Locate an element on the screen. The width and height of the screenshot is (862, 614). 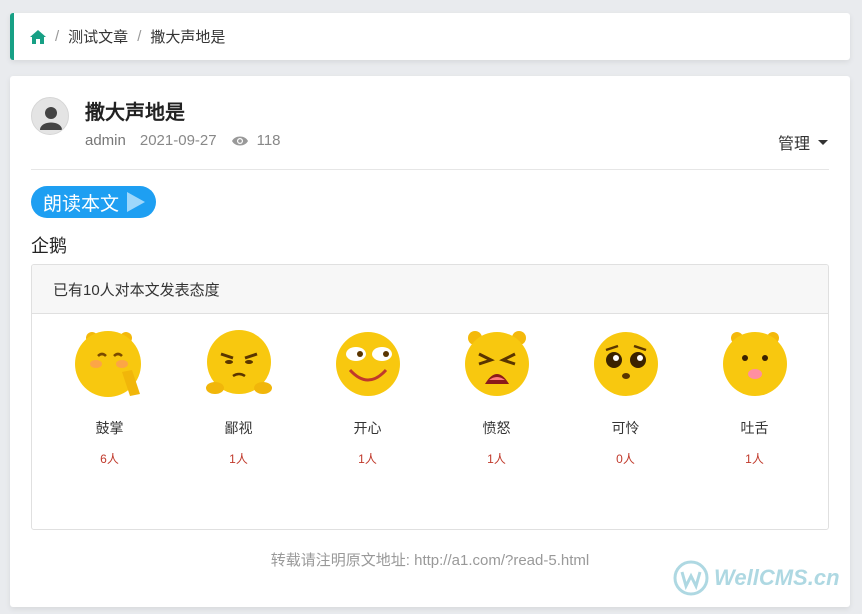
happy-emoji-icon is located at coordinates (367, 364).